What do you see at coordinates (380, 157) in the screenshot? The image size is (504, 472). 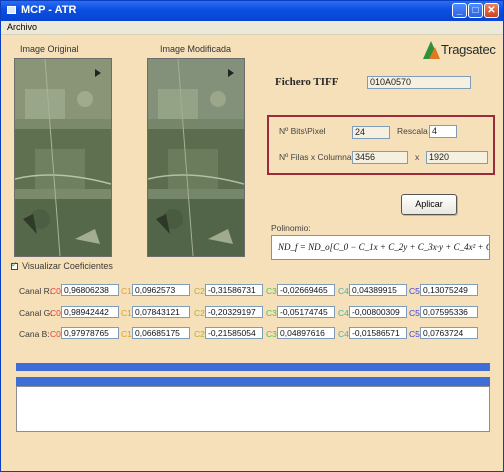 I see `rows-field: 3456` at bounding box center [380, 157].